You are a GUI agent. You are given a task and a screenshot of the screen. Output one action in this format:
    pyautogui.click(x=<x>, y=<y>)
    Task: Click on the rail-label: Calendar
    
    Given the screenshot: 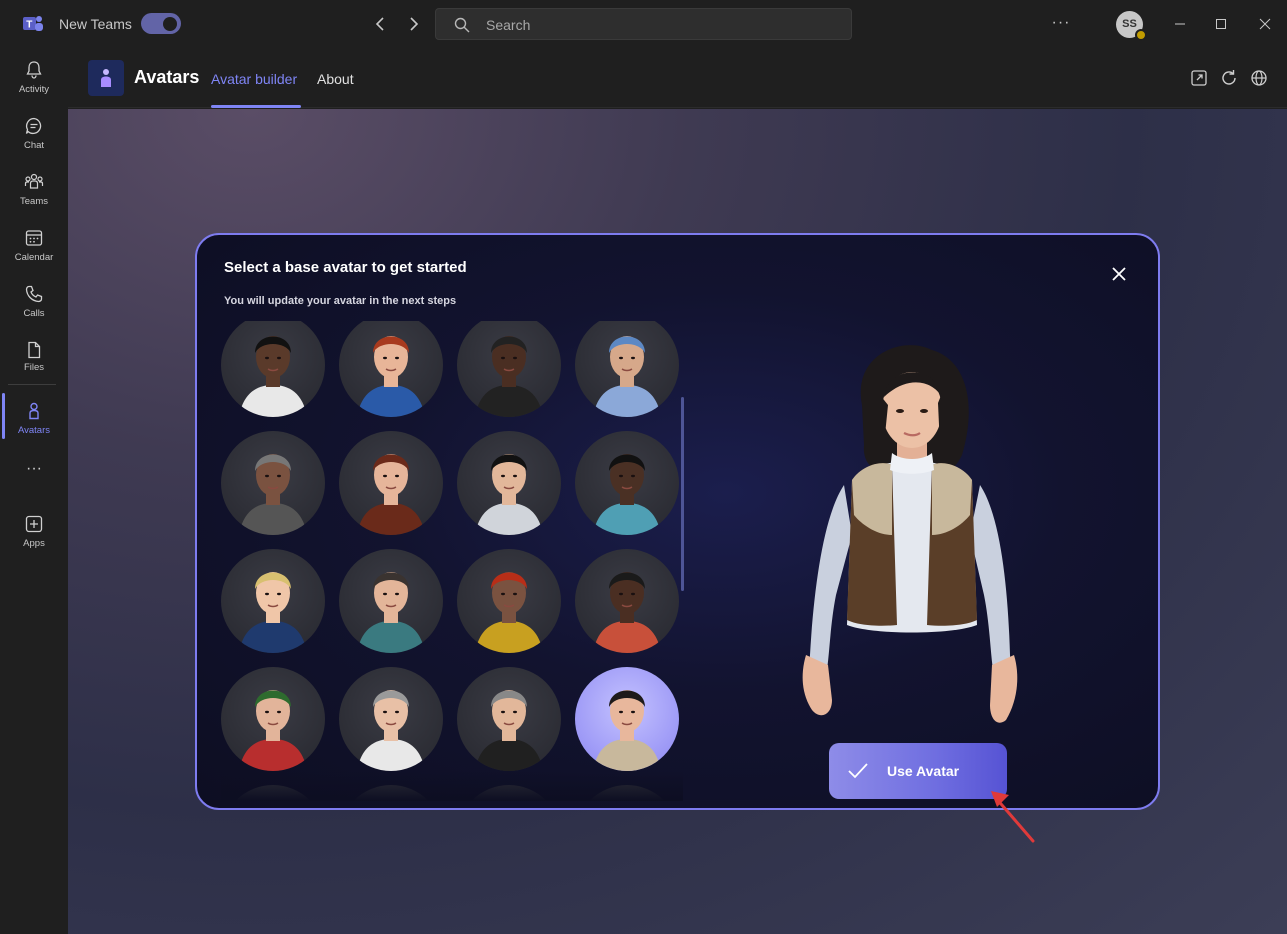 What is the action you would take?
    pyautogui.click(x=34, y=257)
    